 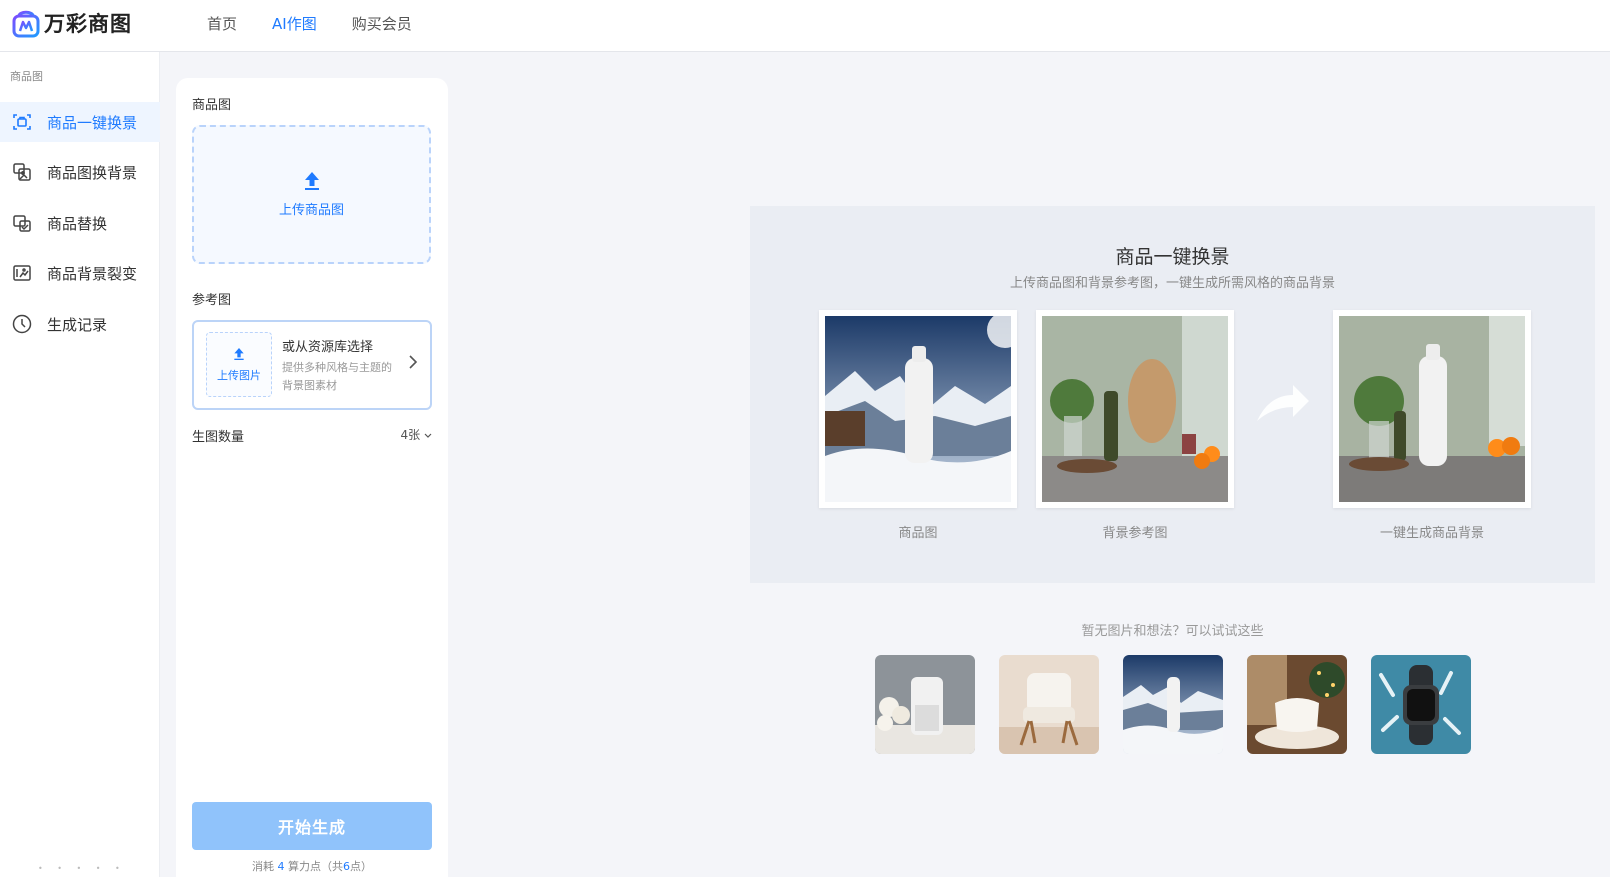 I want to click on clock-icon, so click(x=22, y=324).